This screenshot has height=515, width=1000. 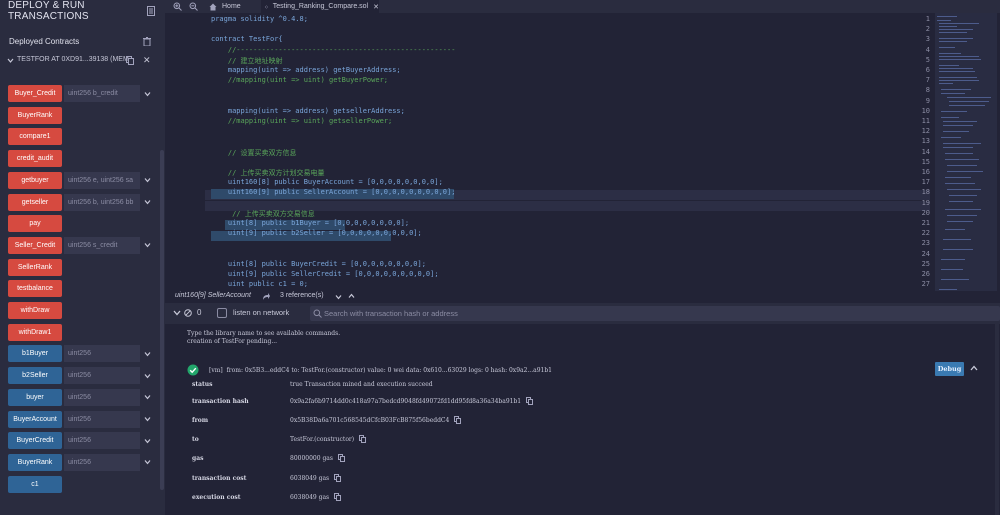 What do you see at coordinates (317, 313) in the screenshot?
I see `search-icon` at bounding box center [317, 313].